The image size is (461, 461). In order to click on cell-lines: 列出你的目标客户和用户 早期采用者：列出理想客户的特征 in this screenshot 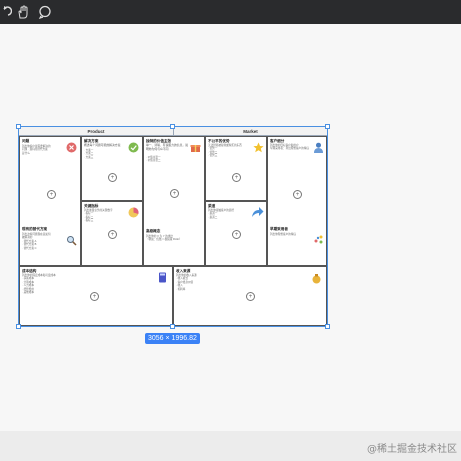, I will do `click(289, 147)`.